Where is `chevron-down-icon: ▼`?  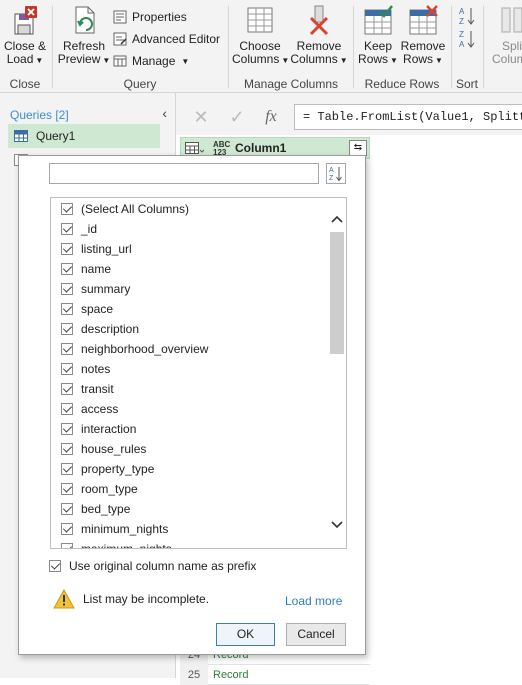 chevron-down-icon: ▼ is located at coordinates (285, 60).